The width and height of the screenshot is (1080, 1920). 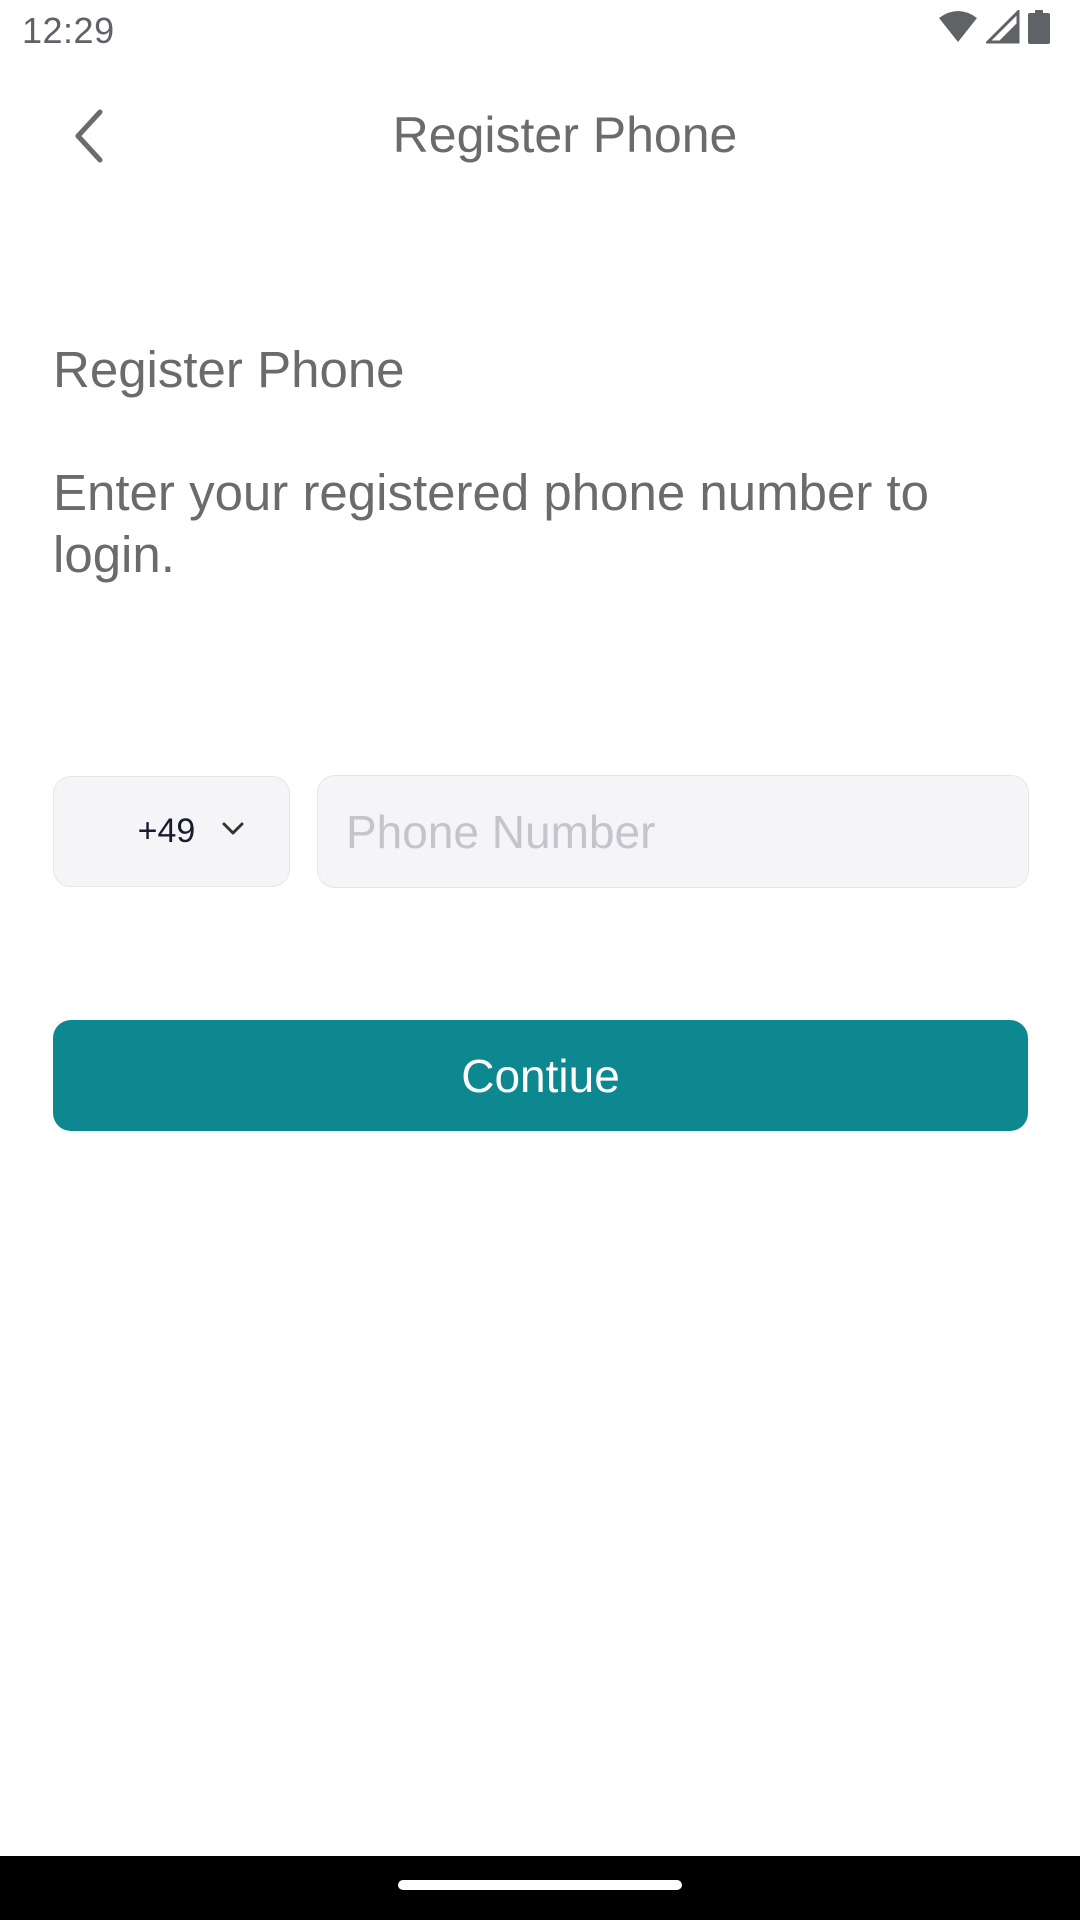 I want to click on country-code-dropdown: +49, so click(x=171, y=831).